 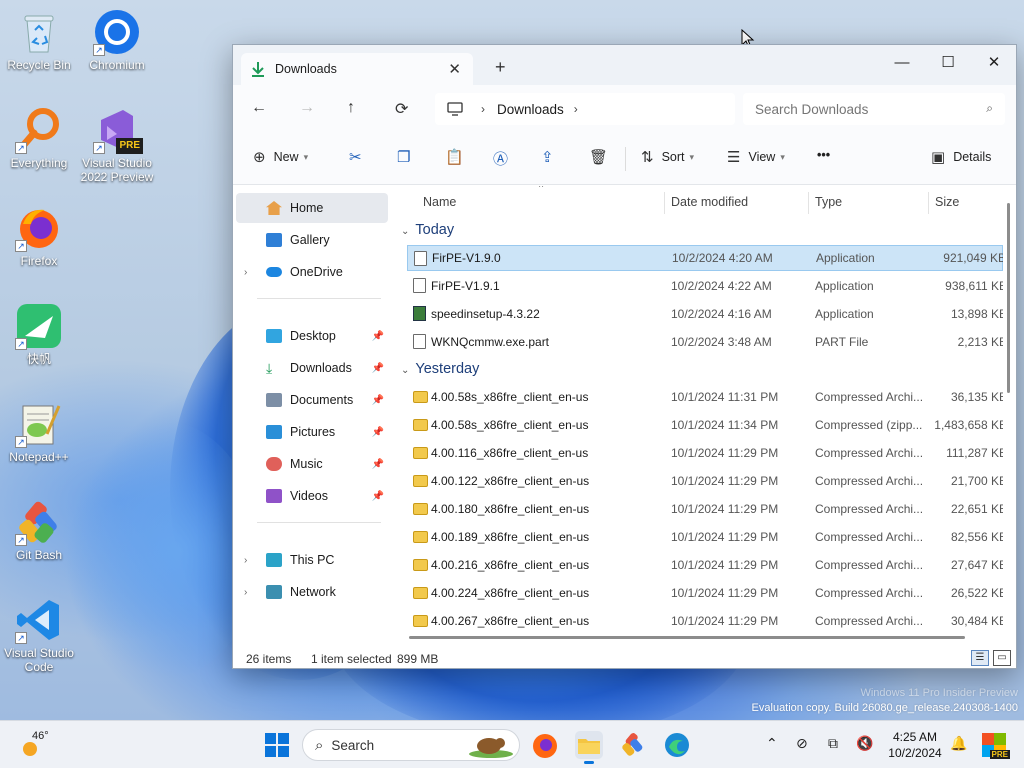 What do you see at coordinates (1008, 298) in the screenshot?
I see `vertical-scrollbar` at bounding box center [1008, 298].